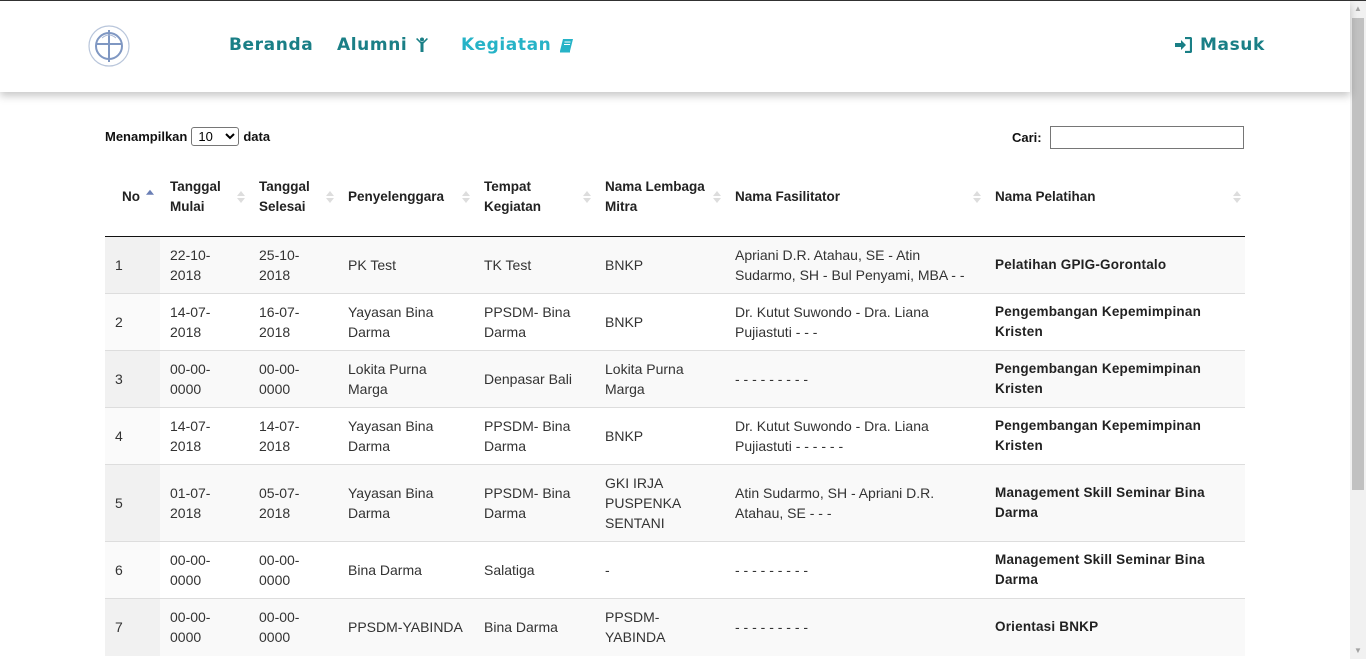 This screenshot has height=659, width=1366. I want to click on cell-tempat-kegiatan: TK Test, so click(534, 265).